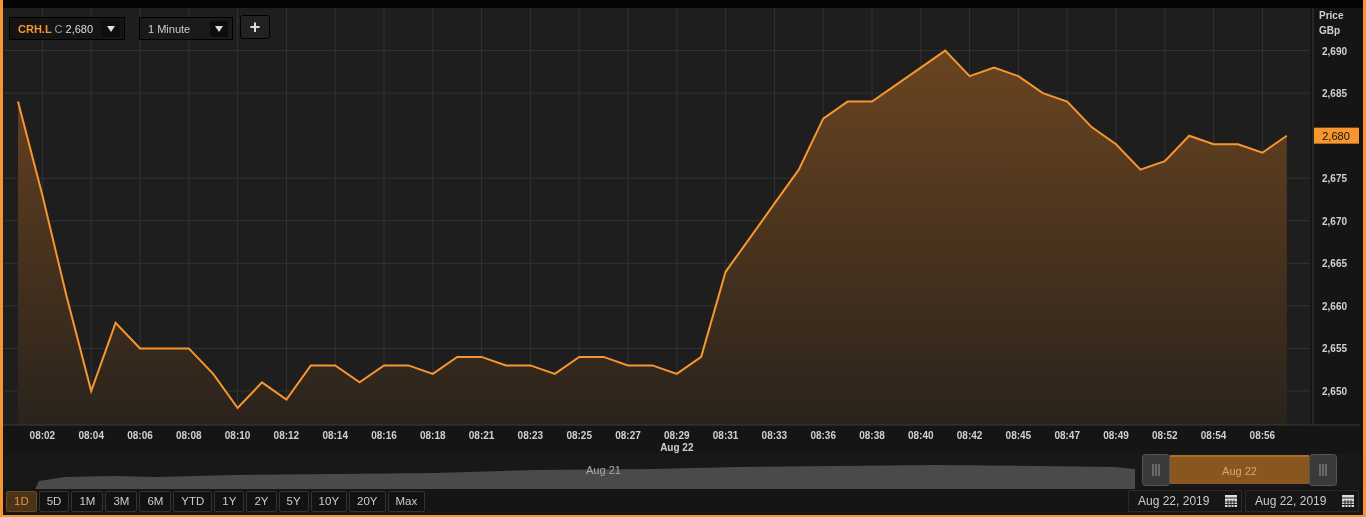 The height and width of the screenshot is (517, 1366). What do you see at coordinates (1335, 349) in the screenshot?
I see `y-tick-label: 2,655` at bounding box center [1335, 349].